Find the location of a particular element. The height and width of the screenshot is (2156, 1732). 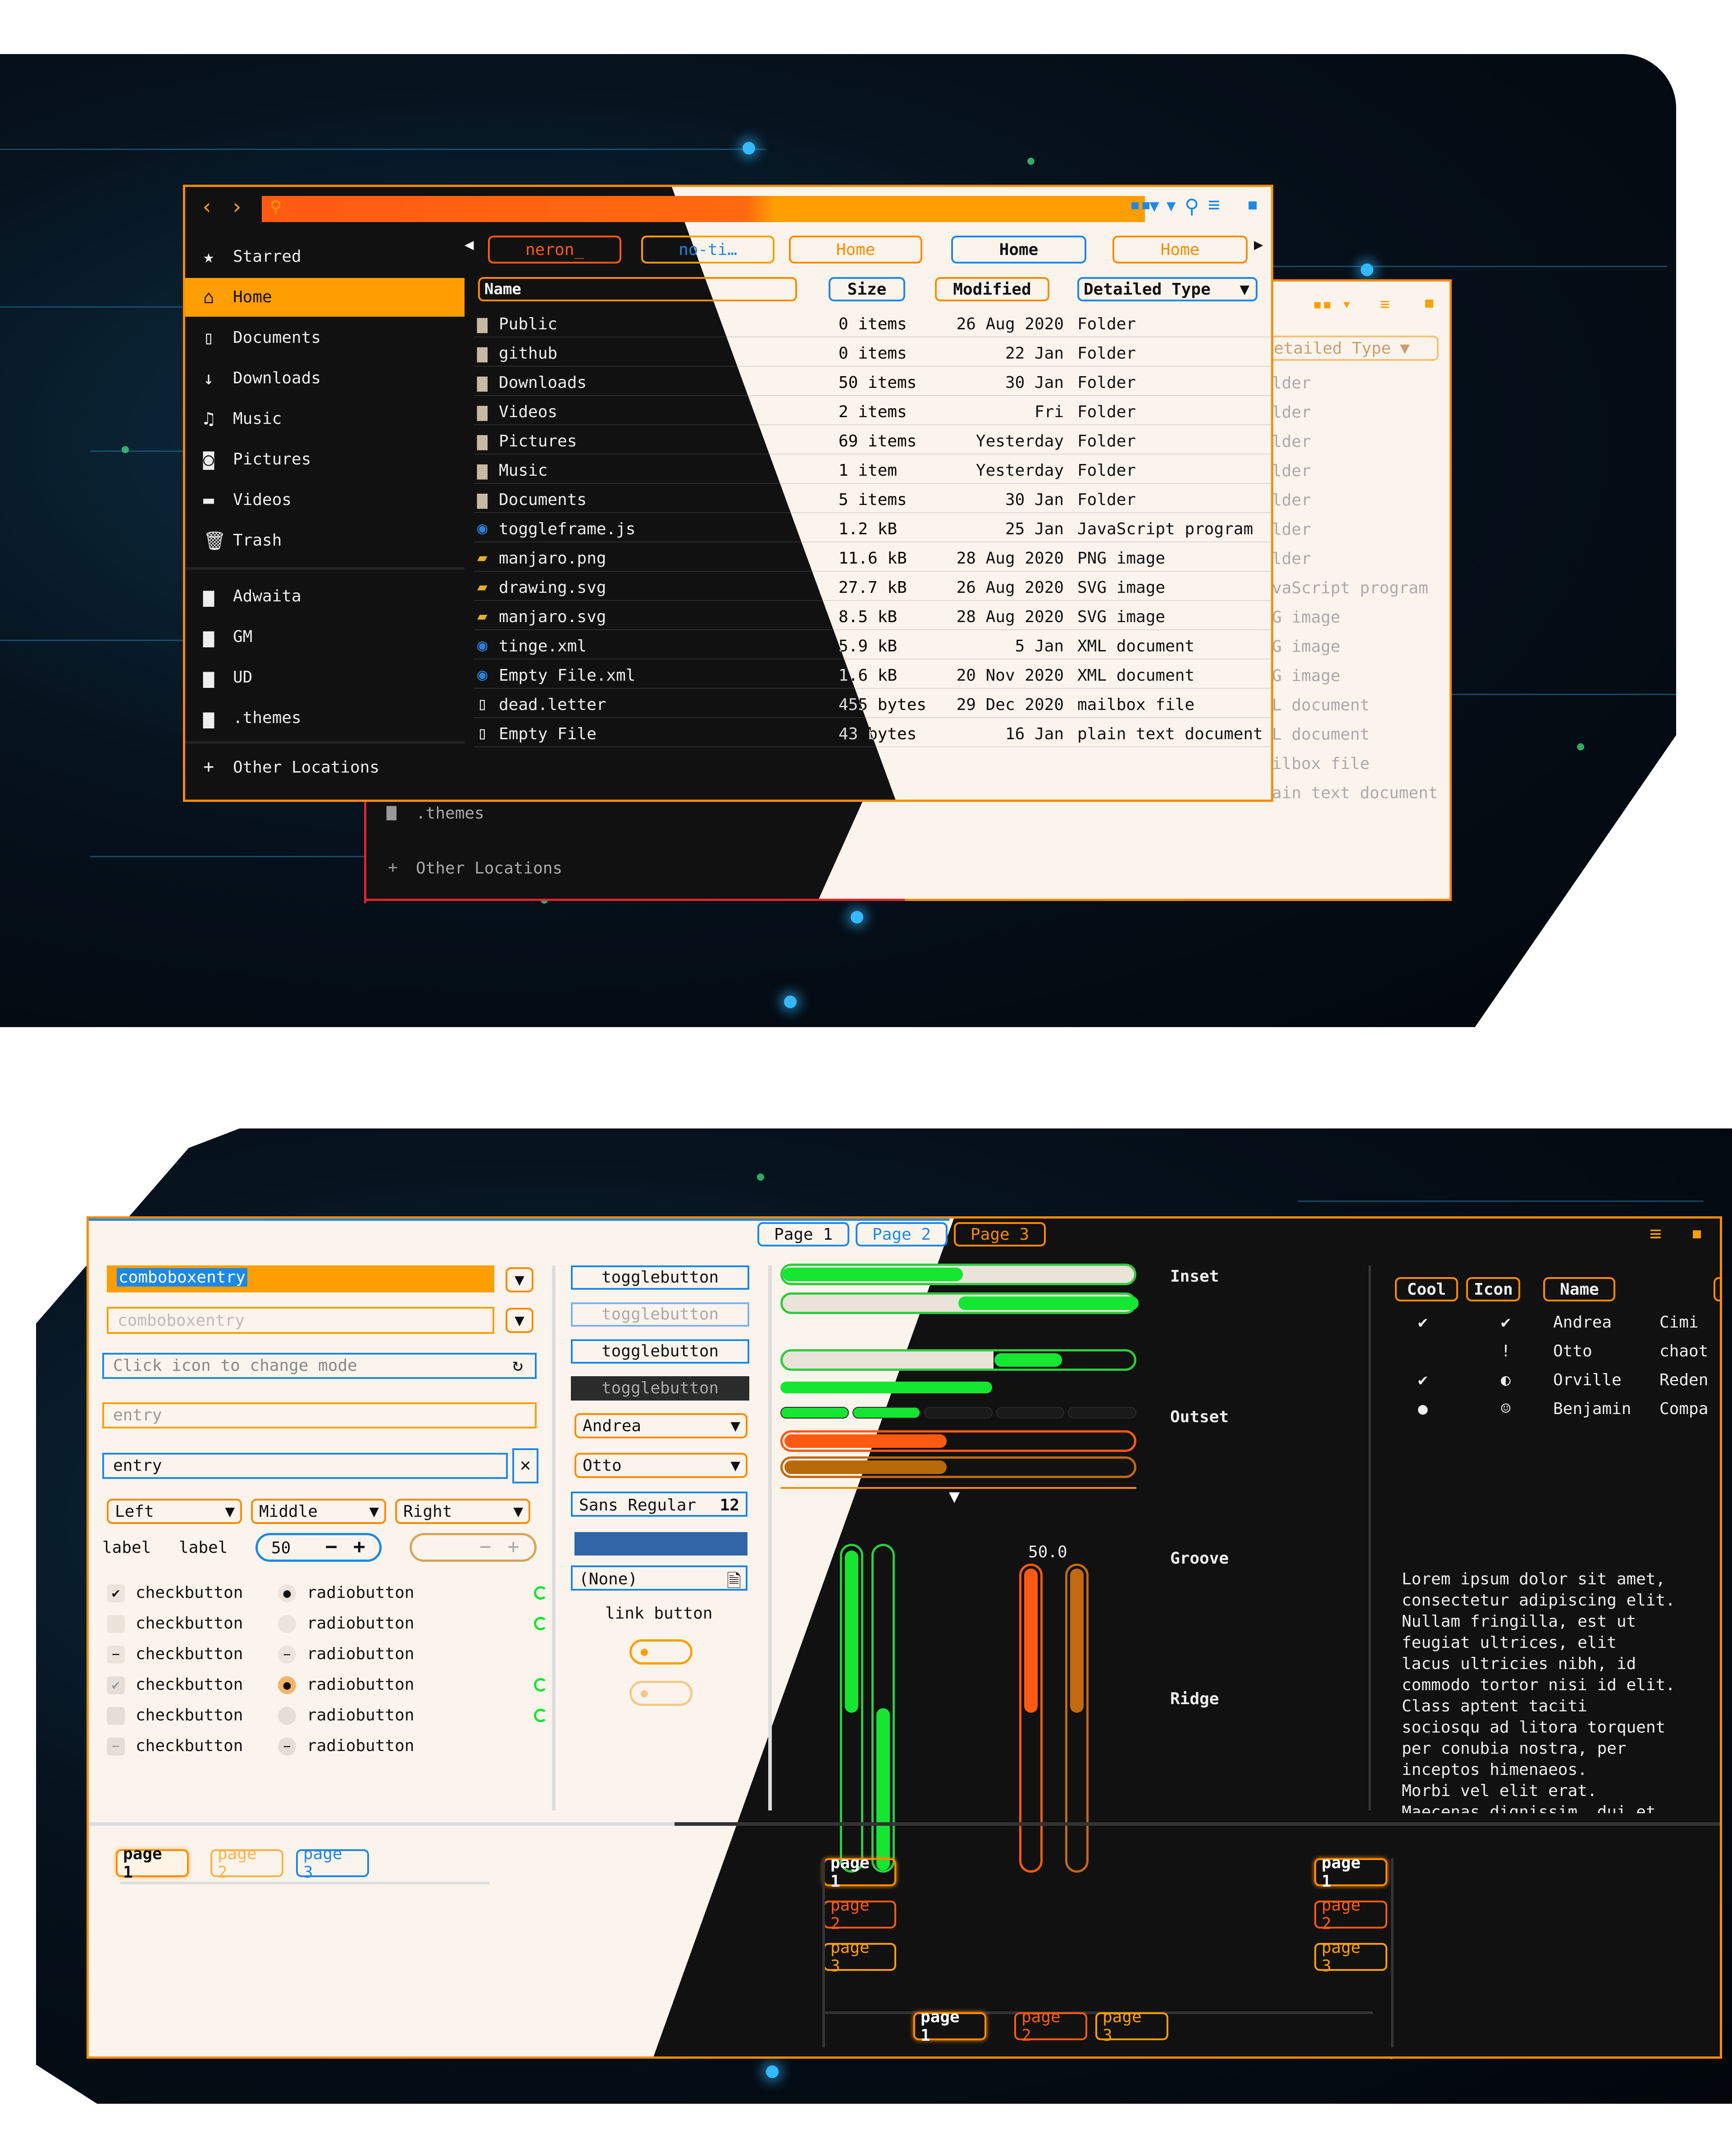

spin-button: 50 − + is located at coordinates (318, 1547).